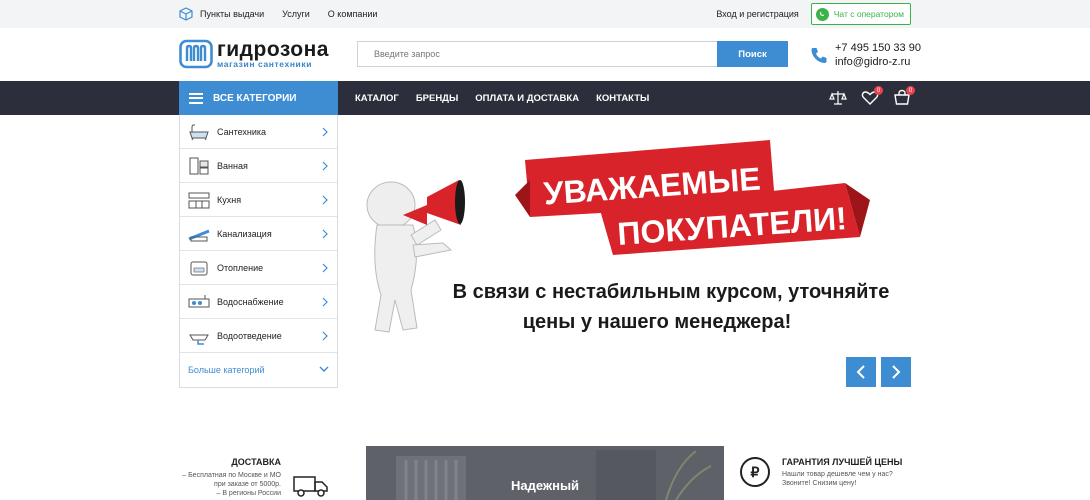 The height and width of the screenshot is (500, 1090). I want to click on banner-arrows, so click(881, 372).